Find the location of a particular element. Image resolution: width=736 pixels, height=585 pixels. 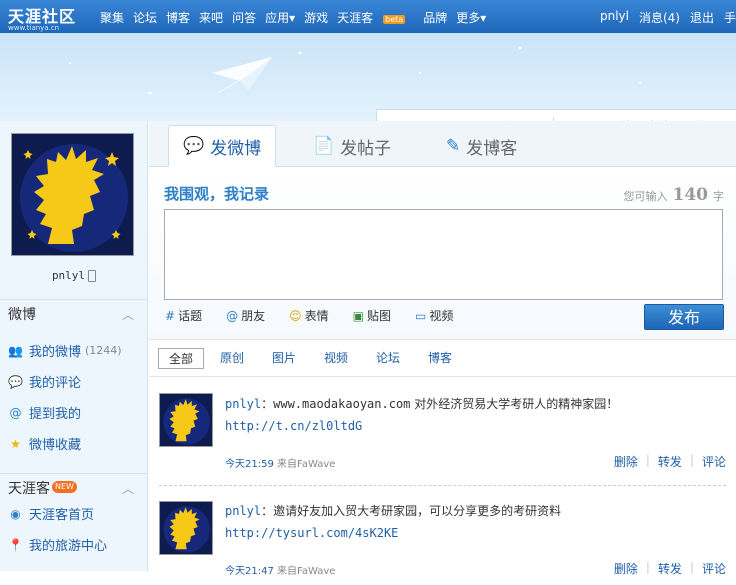

tianya-logo: 天涯社区 www.tianya.cn is located at coordinates (42, 17).